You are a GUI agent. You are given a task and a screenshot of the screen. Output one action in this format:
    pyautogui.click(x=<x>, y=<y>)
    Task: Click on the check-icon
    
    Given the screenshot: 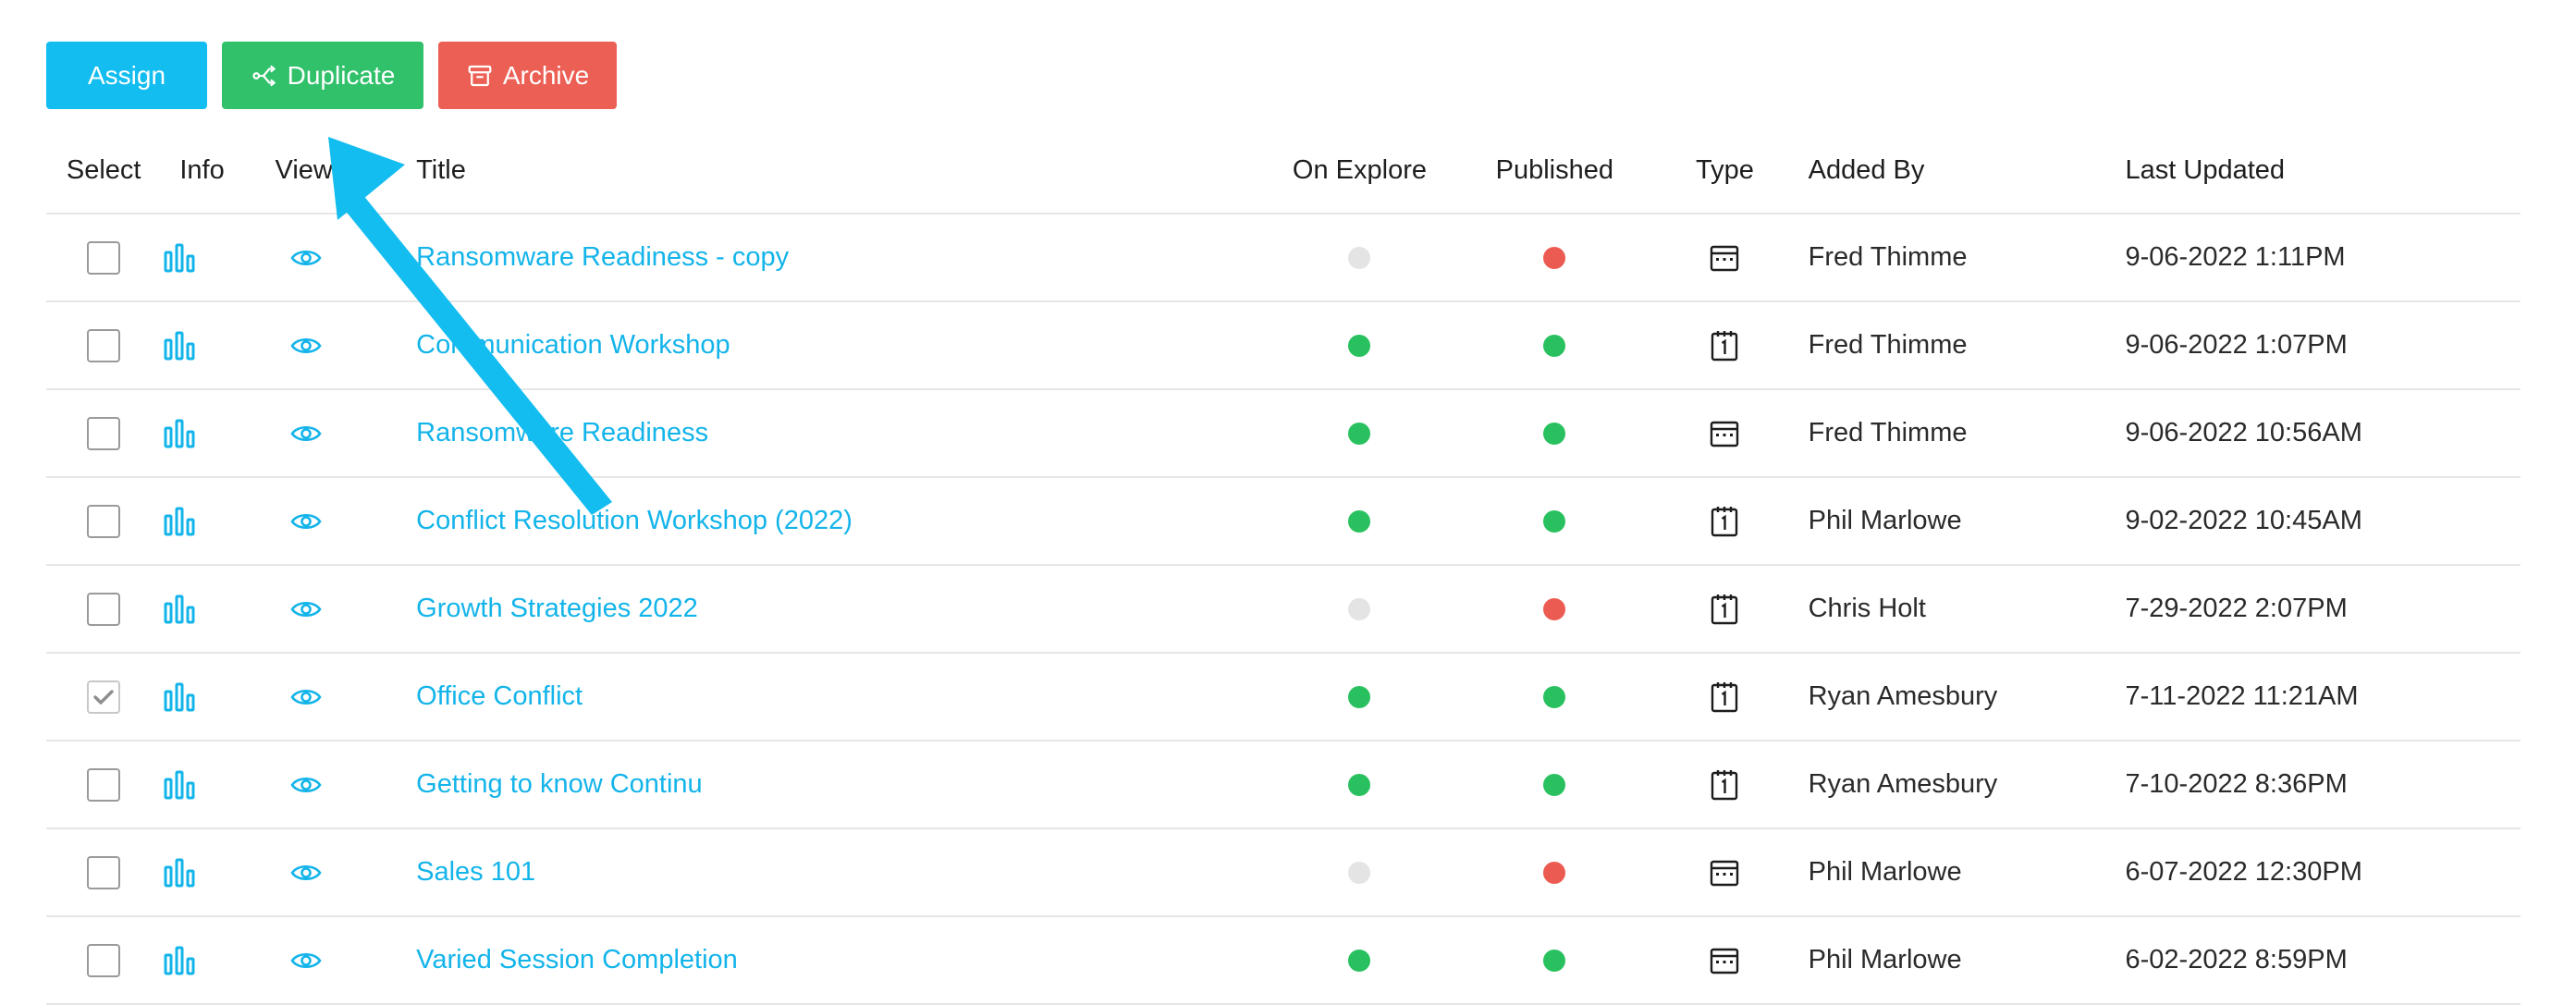 What is the action you would take?
    pyautogui.click(x=103, y=696)
    